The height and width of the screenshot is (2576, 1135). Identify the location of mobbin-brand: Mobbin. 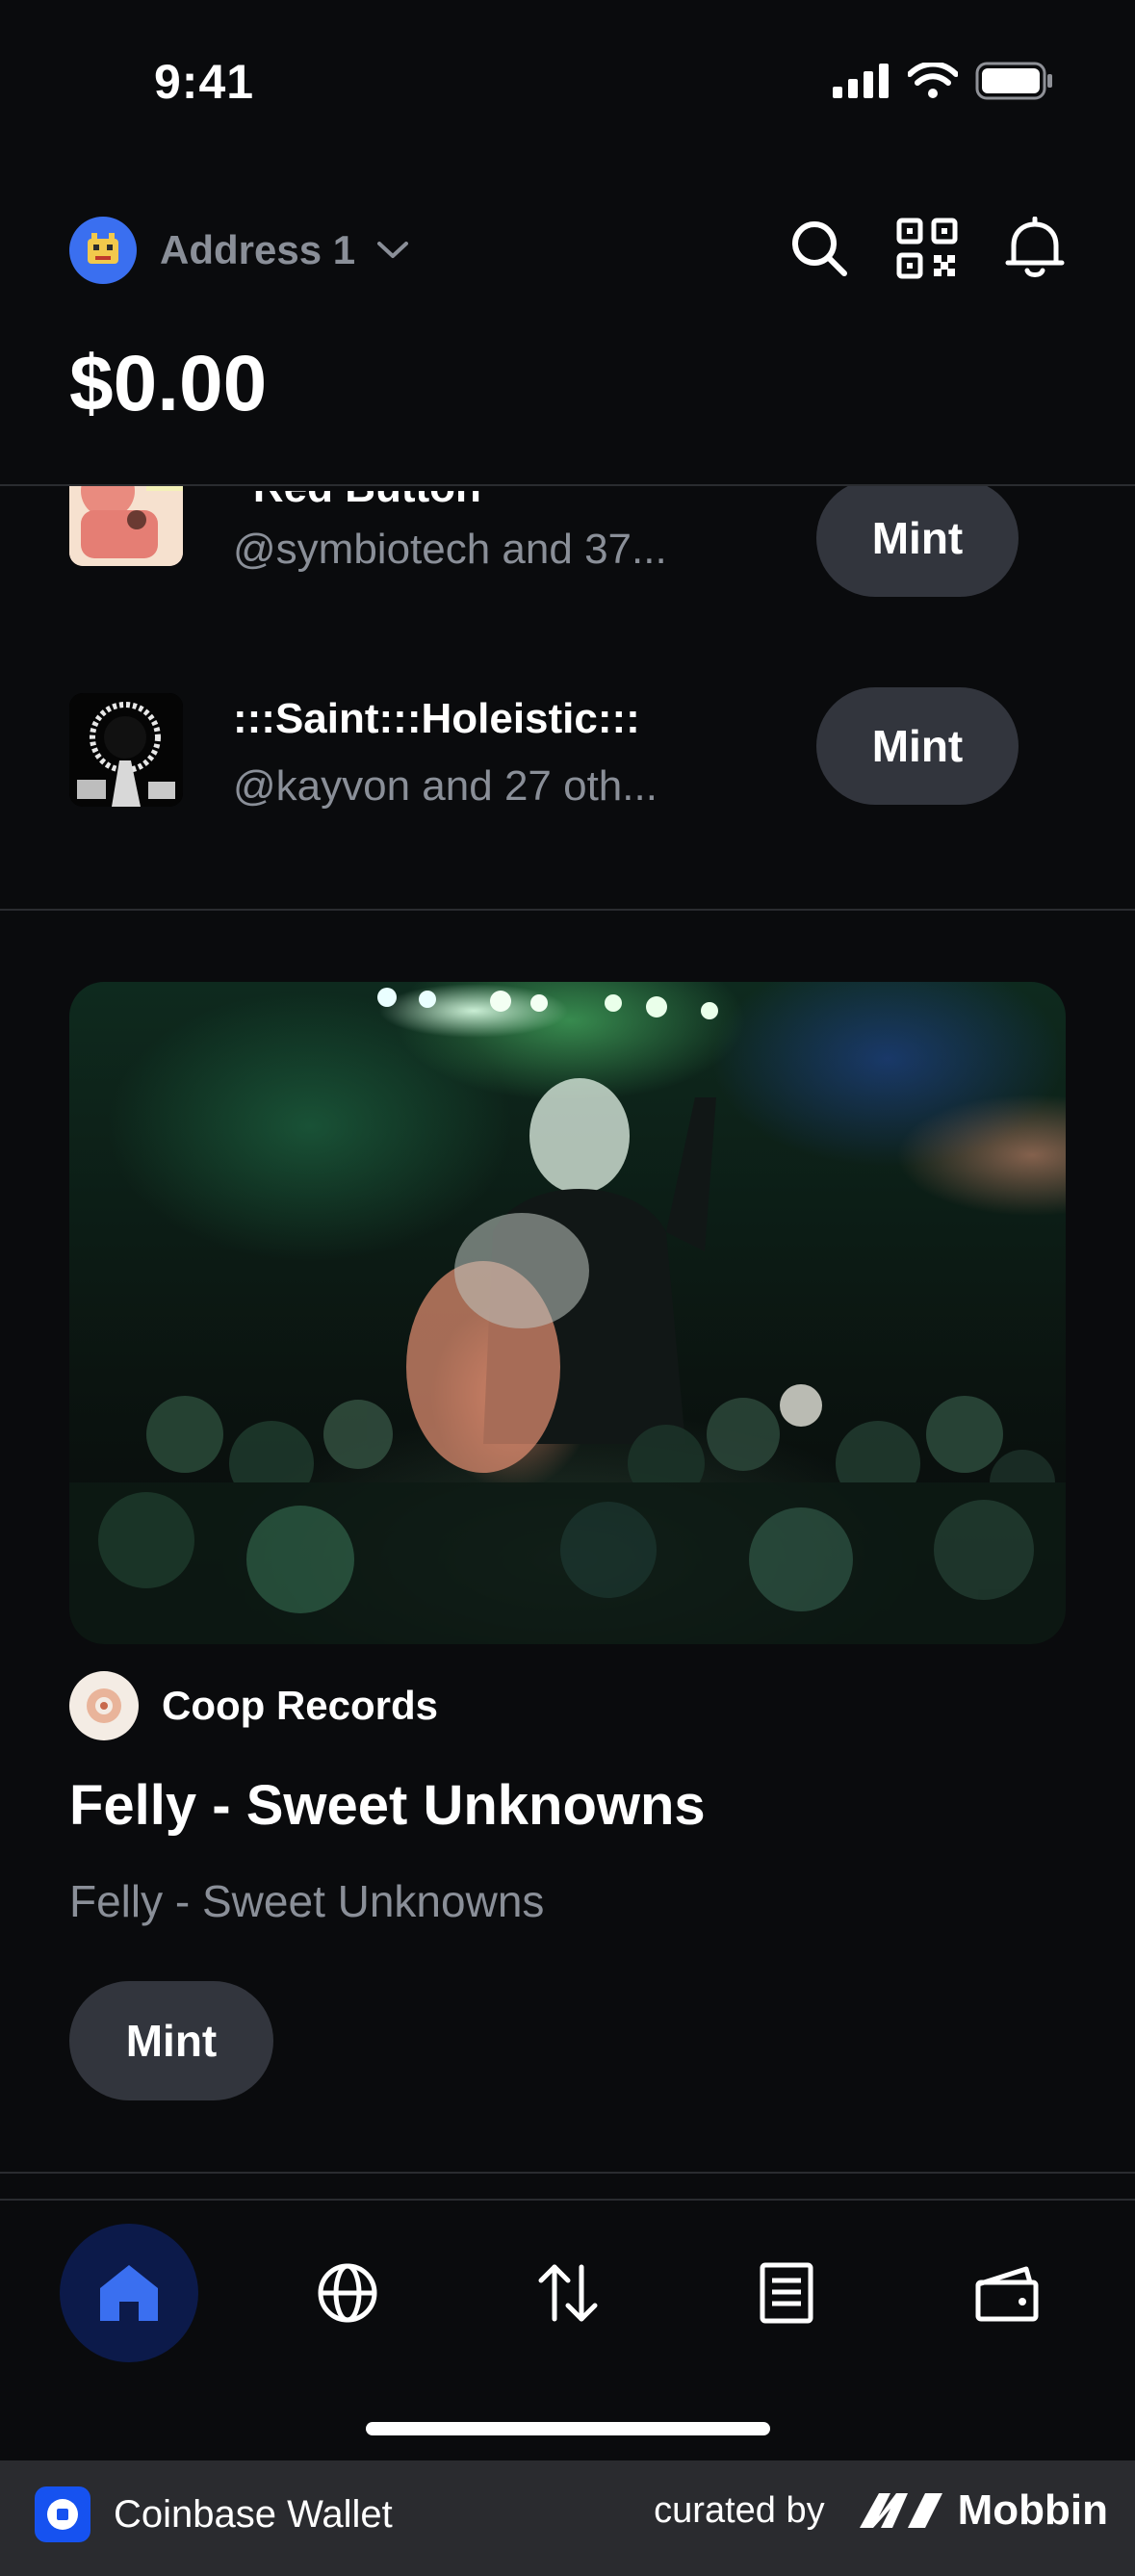
(1032, 2510).